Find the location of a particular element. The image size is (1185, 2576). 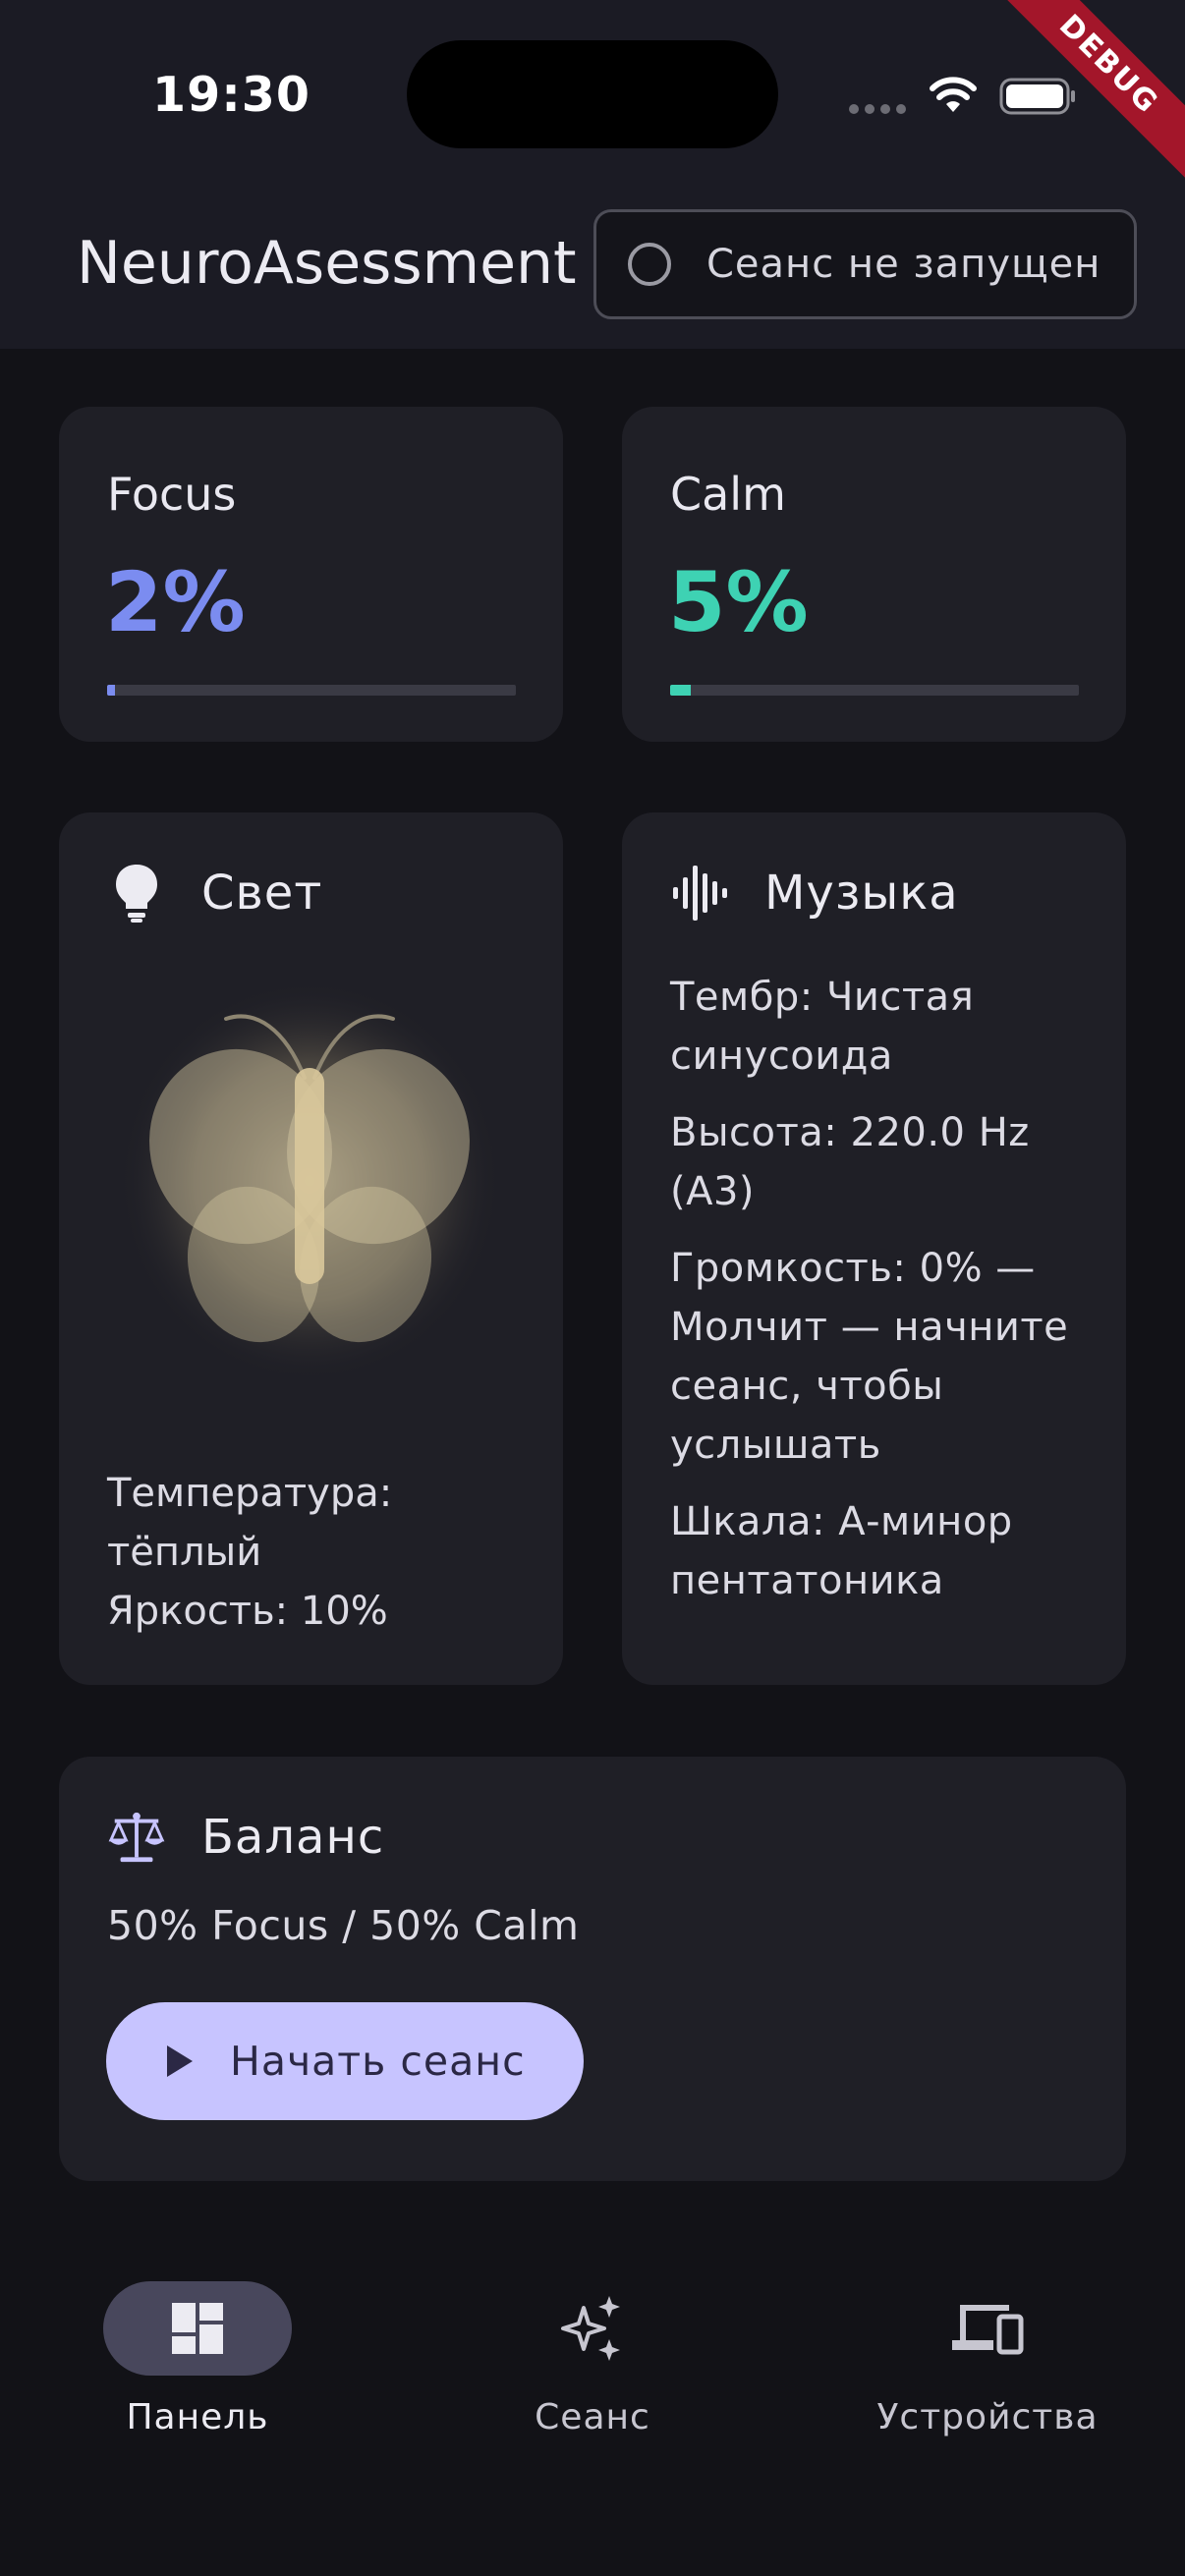

start-session-button: Начать сеанс is located at coordinates (345, 2061).